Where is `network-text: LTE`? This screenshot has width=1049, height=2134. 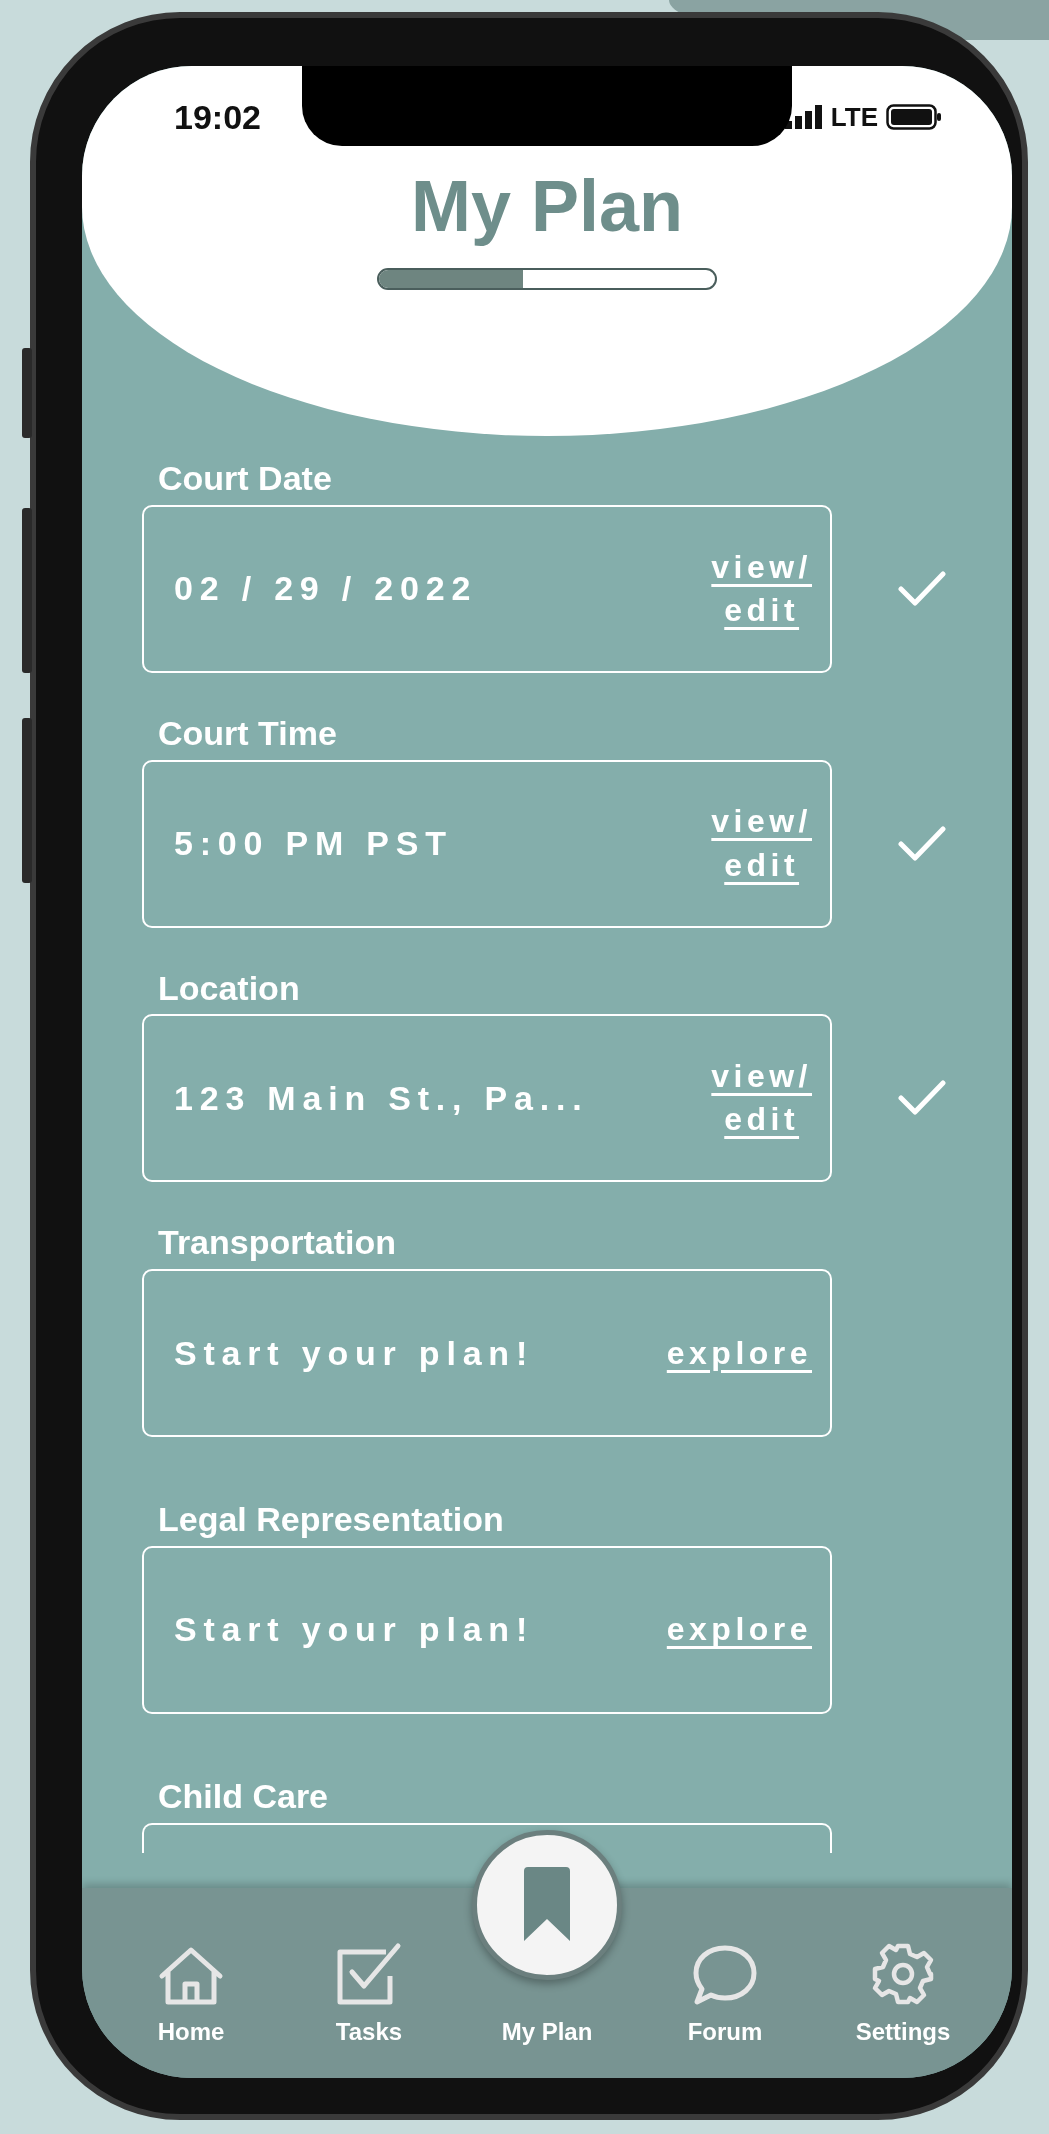 network-text: LTE is located at coordinates (854, 117).